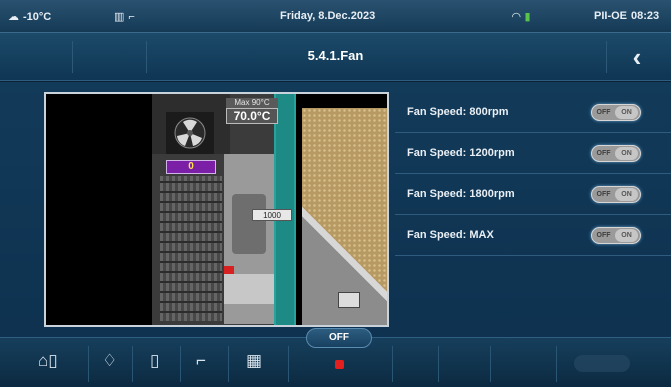 This screenshot has height=387, width=671. Describe the element at coordinates (191, 167) in the screenshot. I see `counter-display: 0` at that location.